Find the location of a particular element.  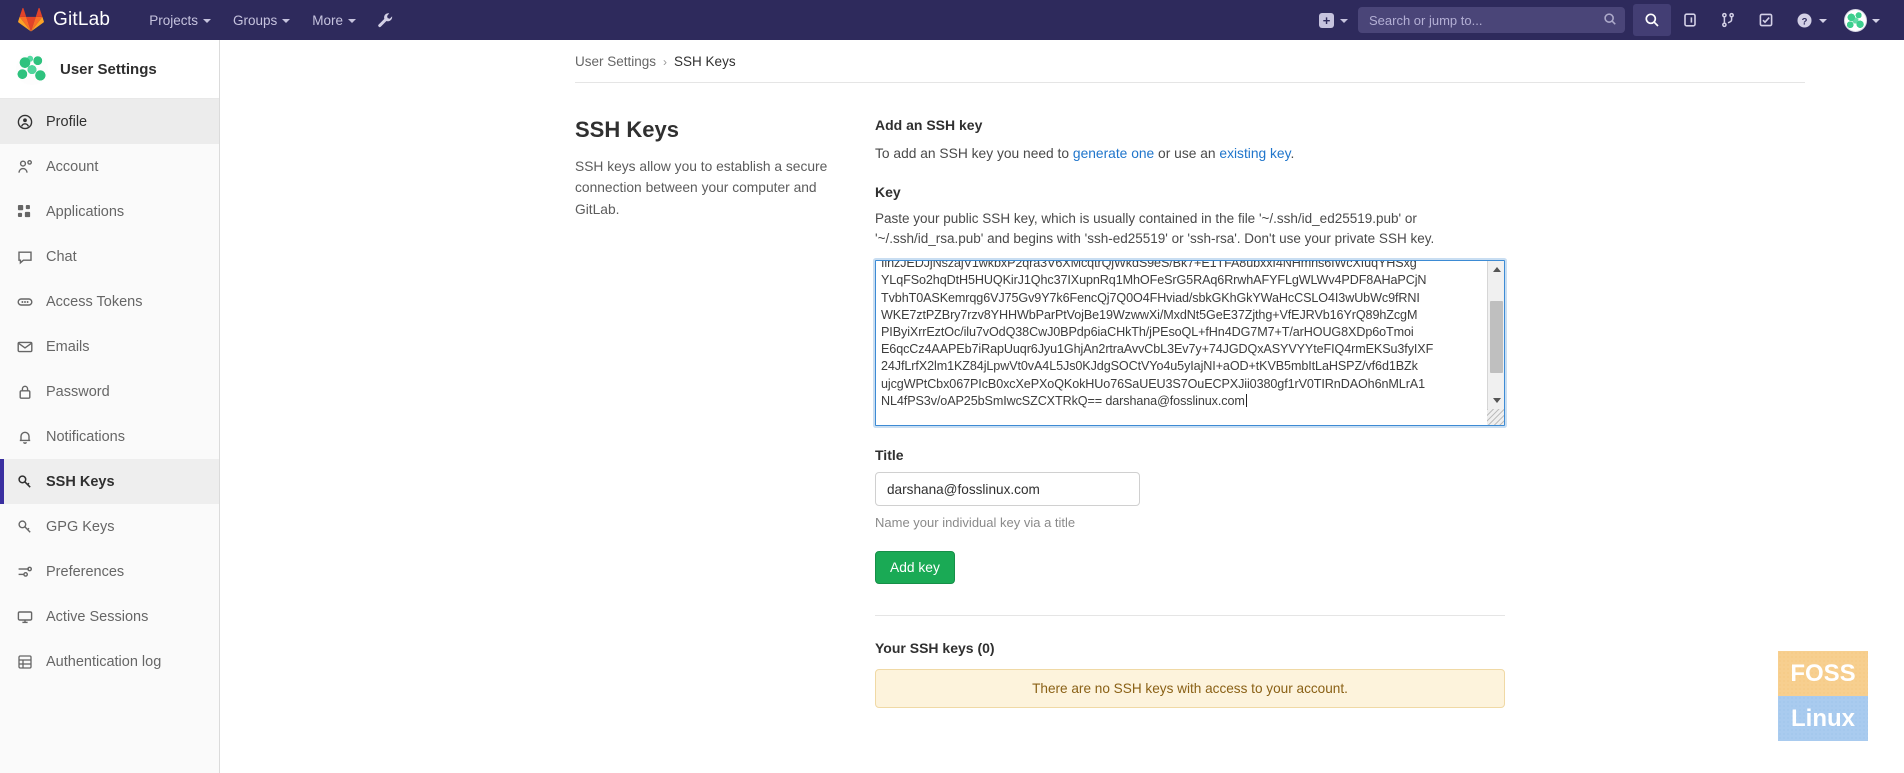

existing-key-link: existing key is located at coordinates (1254, 153).